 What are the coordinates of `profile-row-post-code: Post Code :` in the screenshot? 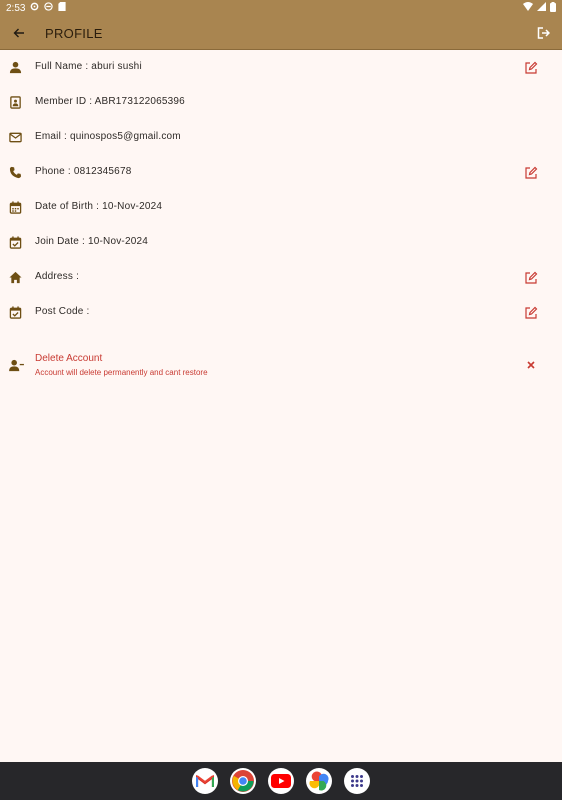 It's located at (281, 312).